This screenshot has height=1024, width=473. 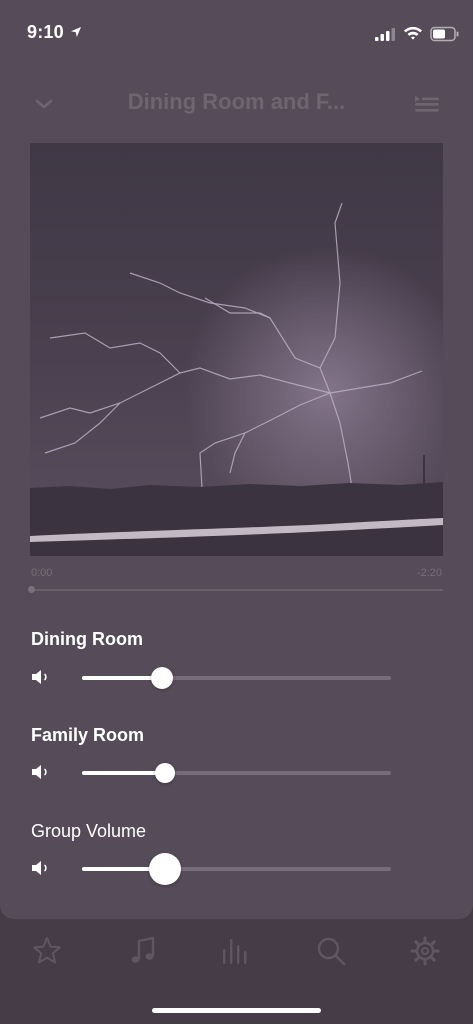 What do you see at coordinates (425, 951) in the screenshot?
I see `gear-icon` at bounding box center [425, 951].